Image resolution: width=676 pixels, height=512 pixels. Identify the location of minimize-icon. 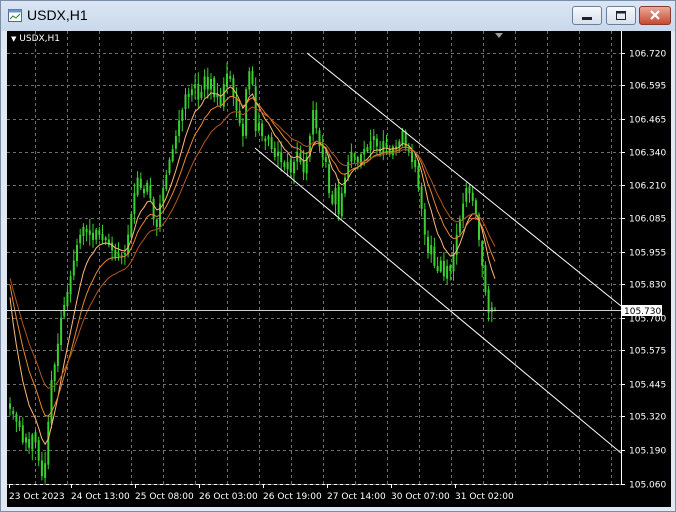
(587, 18).